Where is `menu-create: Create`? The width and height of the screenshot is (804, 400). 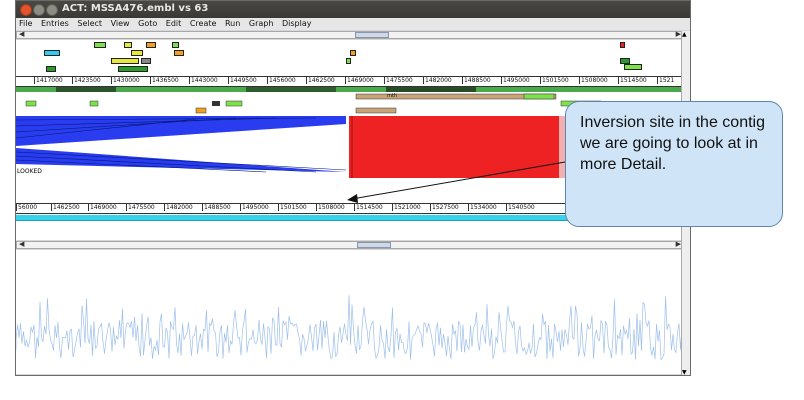 menu-create: Create is located at coordinates (203, 23).